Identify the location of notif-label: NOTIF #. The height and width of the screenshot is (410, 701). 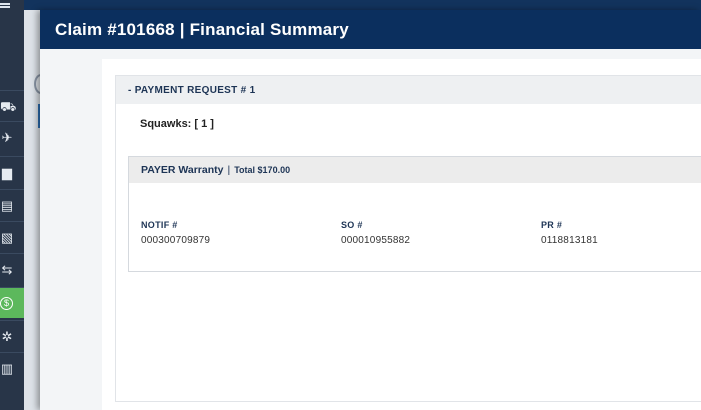
(159, 225).